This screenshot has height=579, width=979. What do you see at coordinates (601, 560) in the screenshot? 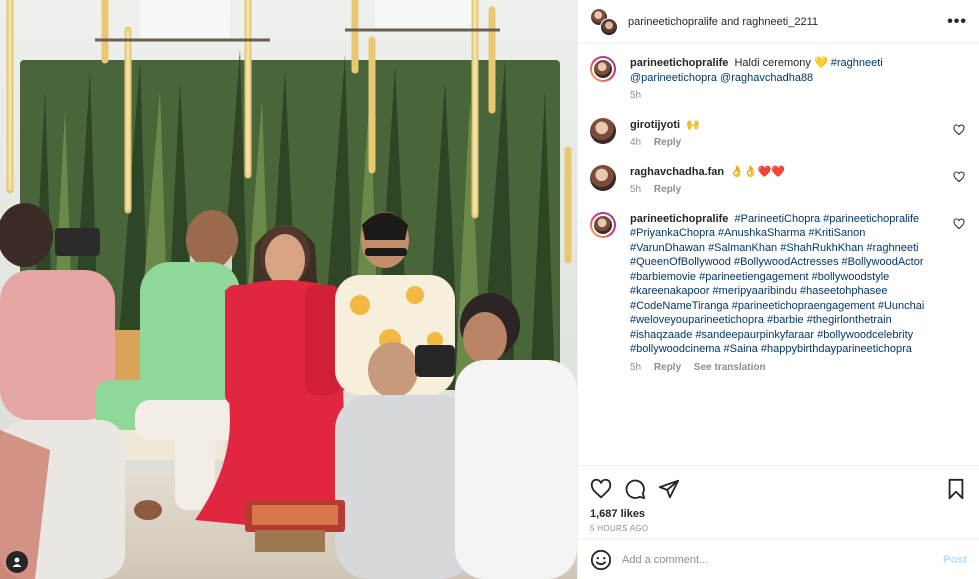
I see `emoji-smile-icon` at bounding box center [601, 560].